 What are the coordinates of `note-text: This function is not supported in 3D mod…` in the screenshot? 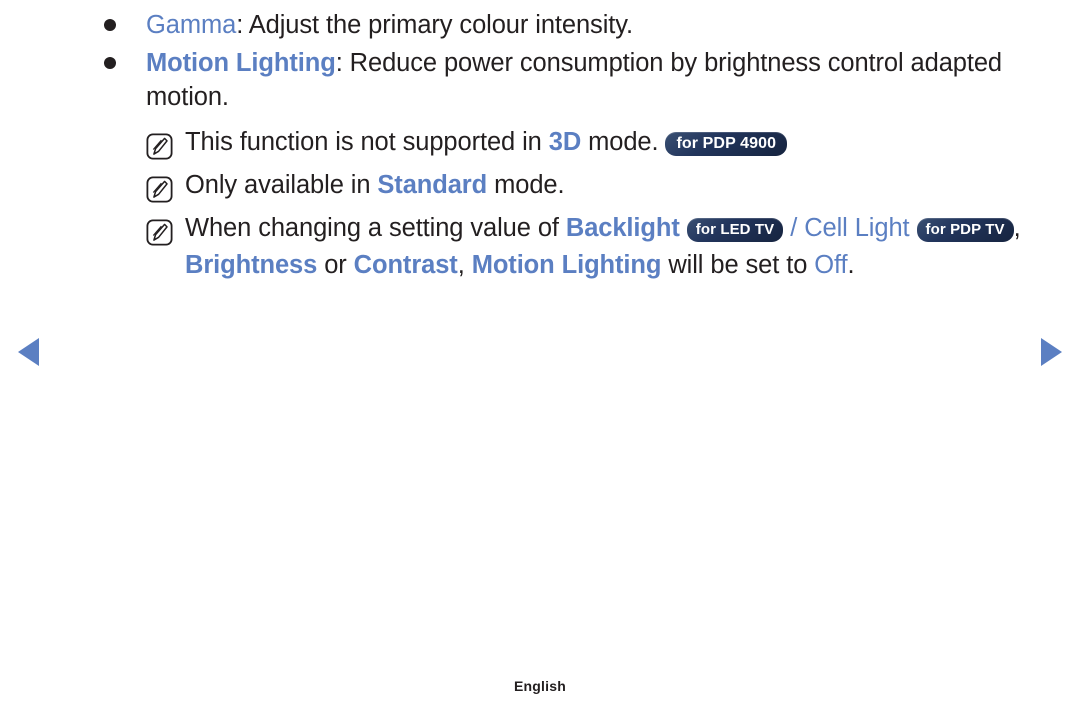 It's located at (614, 142).